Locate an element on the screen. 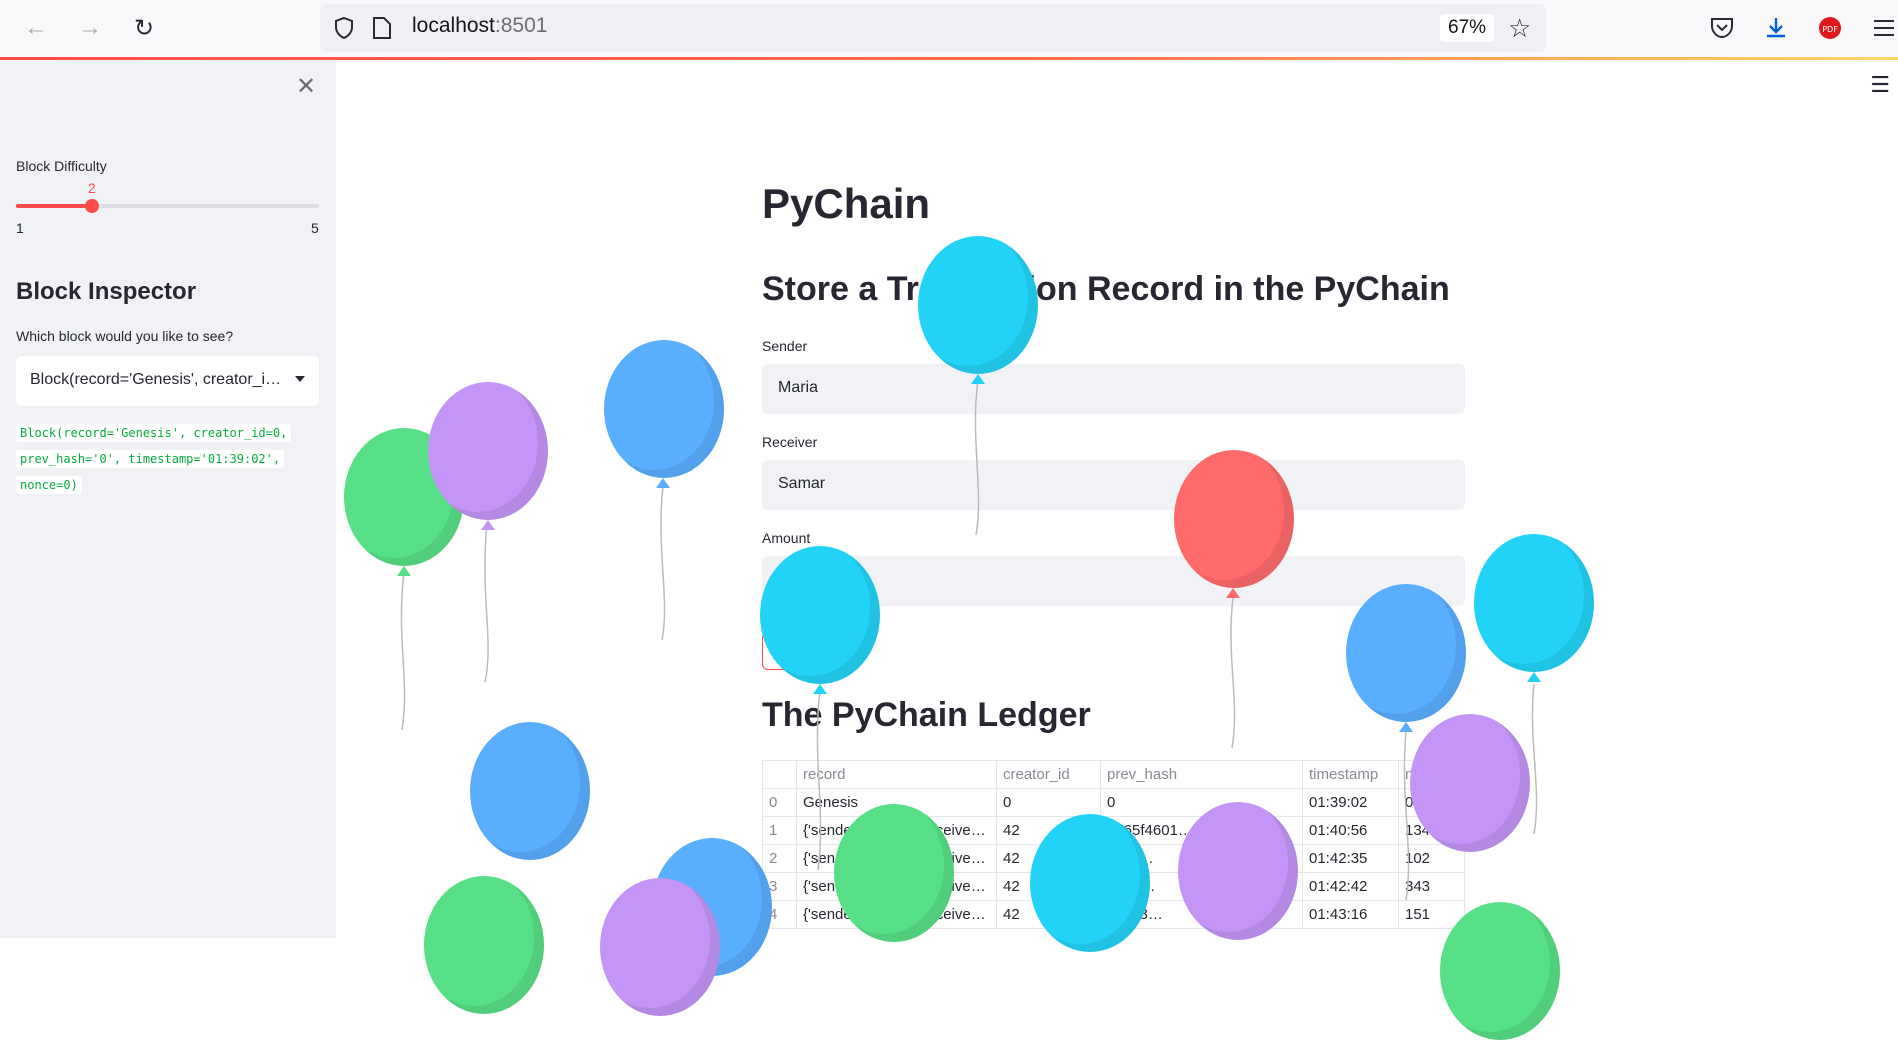 The width and height of the screenshot is (1898, 1040). app-menu-icon is located at coordinates (1883, 28).